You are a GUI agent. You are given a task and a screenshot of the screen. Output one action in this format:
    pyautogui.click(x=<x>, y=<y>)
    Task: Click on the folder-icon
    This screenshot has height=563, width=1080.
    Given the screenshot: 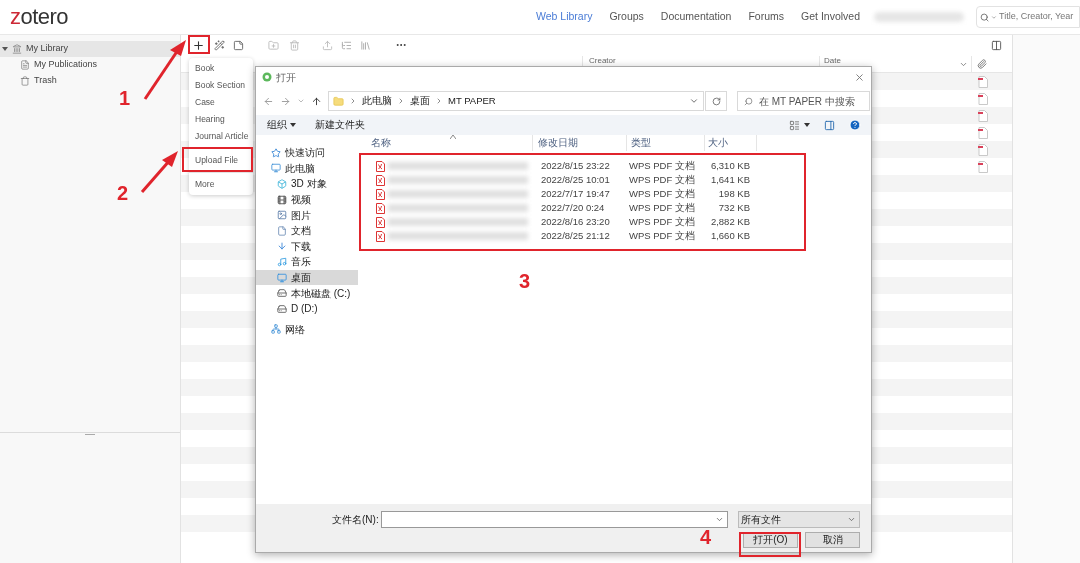 What is the action you would take?
    pyautogui.click(x=338, y=101)
    